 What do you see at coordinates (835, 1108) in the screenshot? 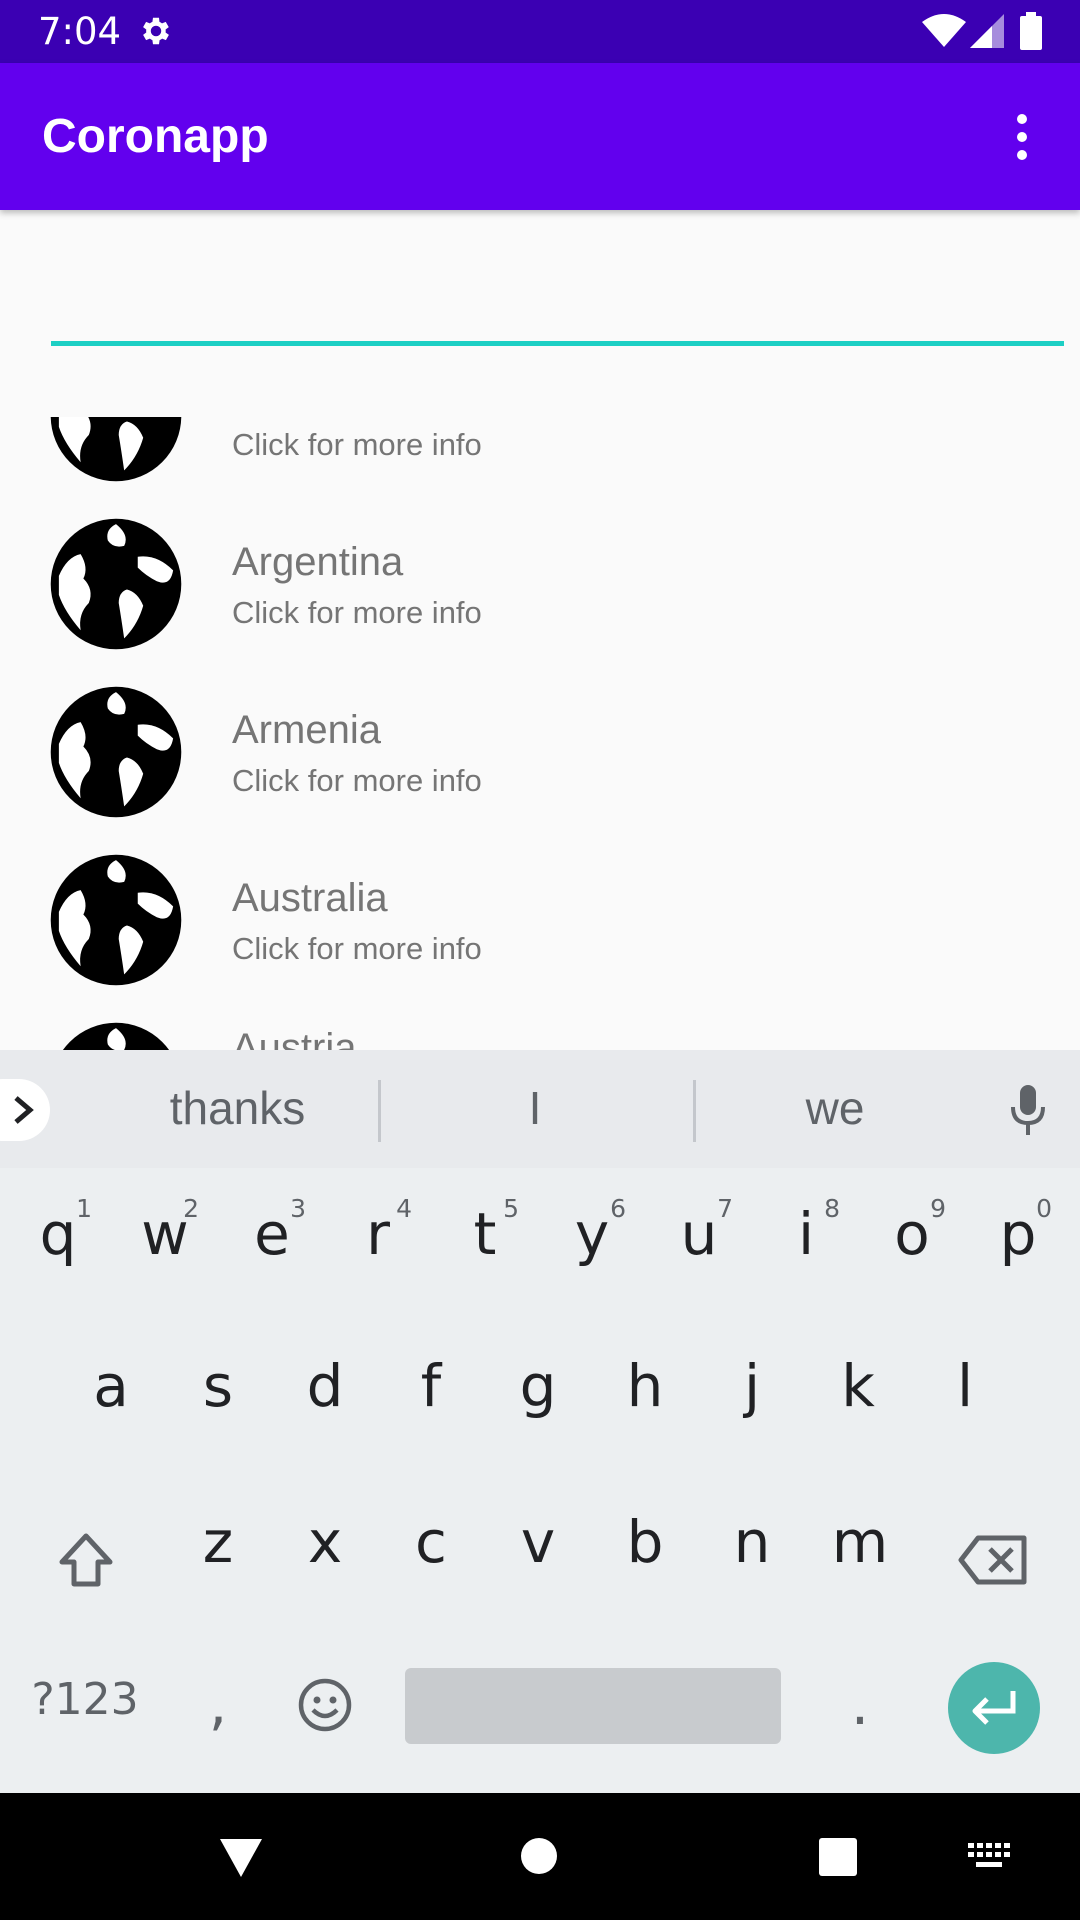
I see `suggestion-3: we` at bounding box center [835, 1108].